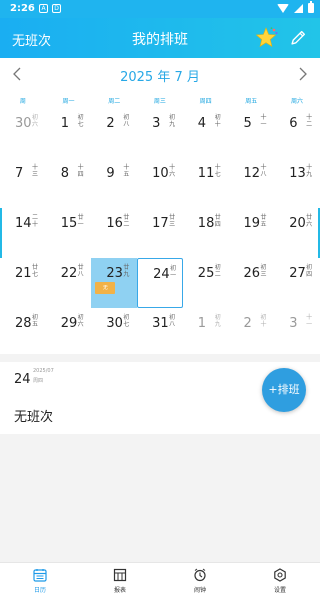  Describe the element at coordinates (252, 183) in the screenshot. I see `calendar-day-cell: 12 十八` at that location.